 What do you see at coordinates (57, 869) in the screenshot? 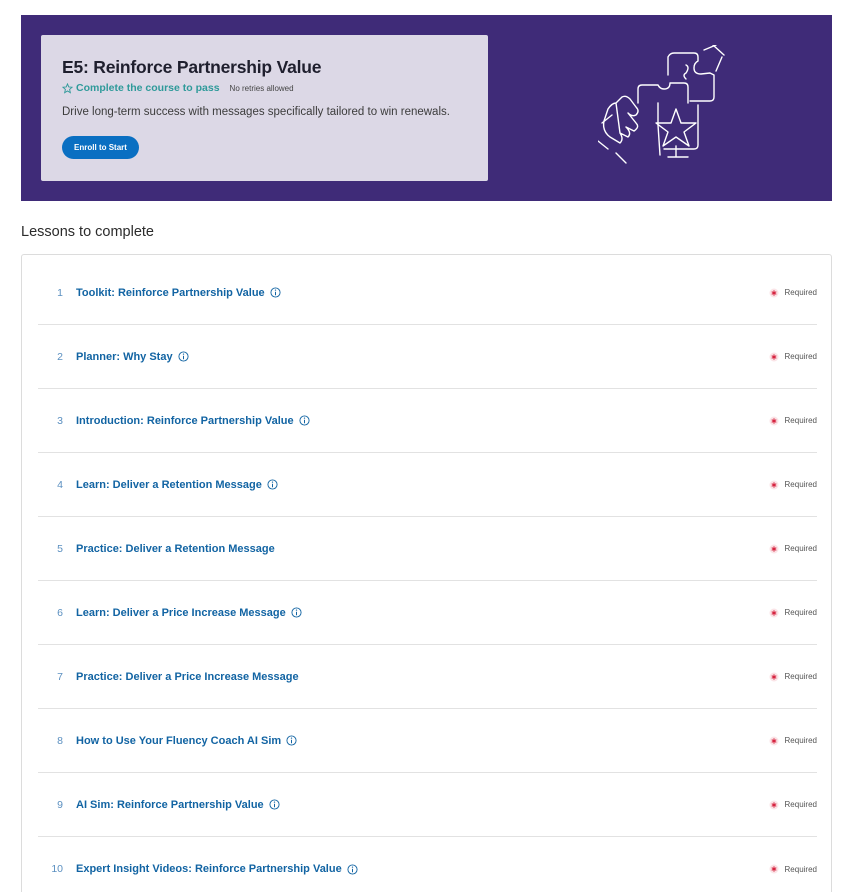
I see `lesson-number: 10` at bounding box center [57, 869].